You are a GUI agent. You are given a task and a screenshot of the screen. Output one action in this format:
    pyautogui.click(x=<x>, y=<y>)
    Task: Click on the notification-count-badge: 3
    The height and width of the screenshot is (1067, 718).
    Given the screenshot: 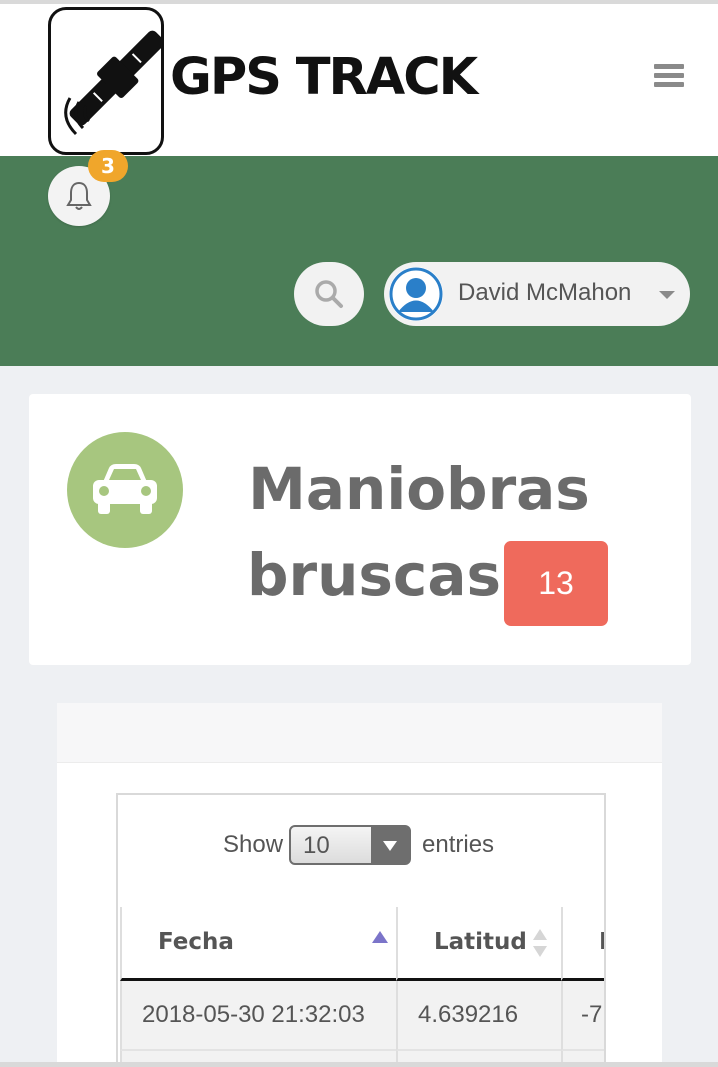 What is the action you would take?
    pyautogui.click(x=108, y=166)
    